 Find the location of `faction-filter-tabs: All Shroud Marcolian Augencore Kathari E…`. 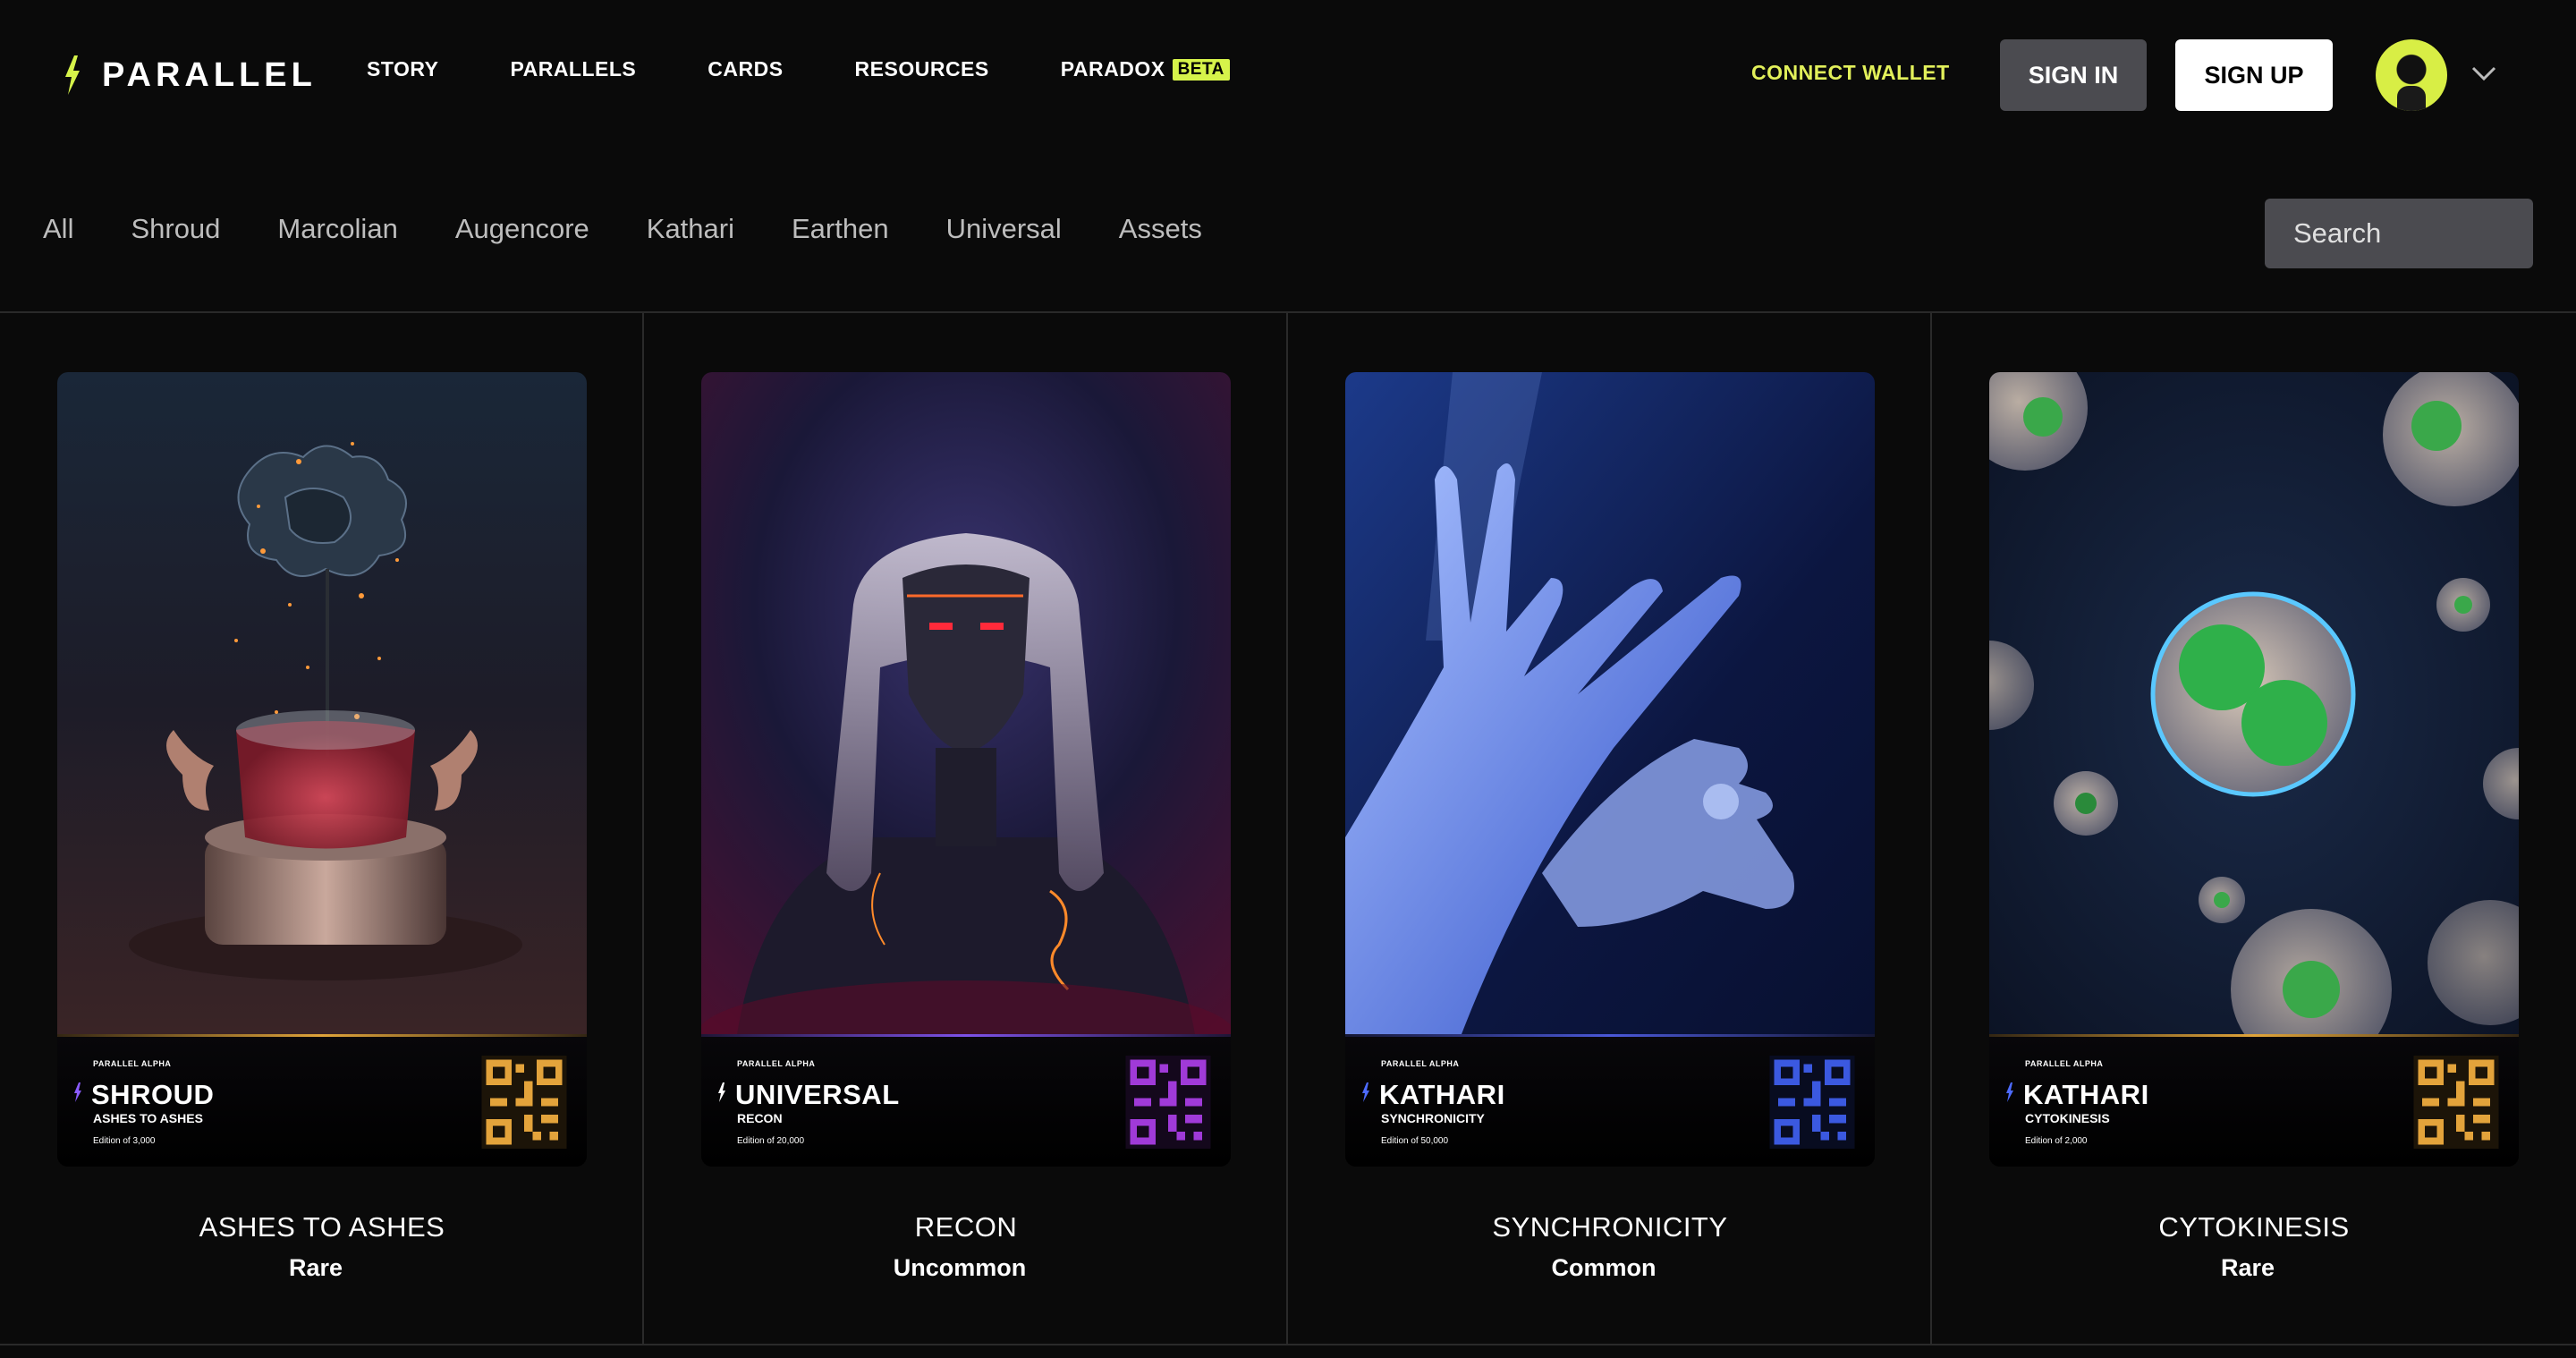

faction-filter-tabs: All Shroud Marcolian Augencore Kathari E… is located at coordinates (651, 229).